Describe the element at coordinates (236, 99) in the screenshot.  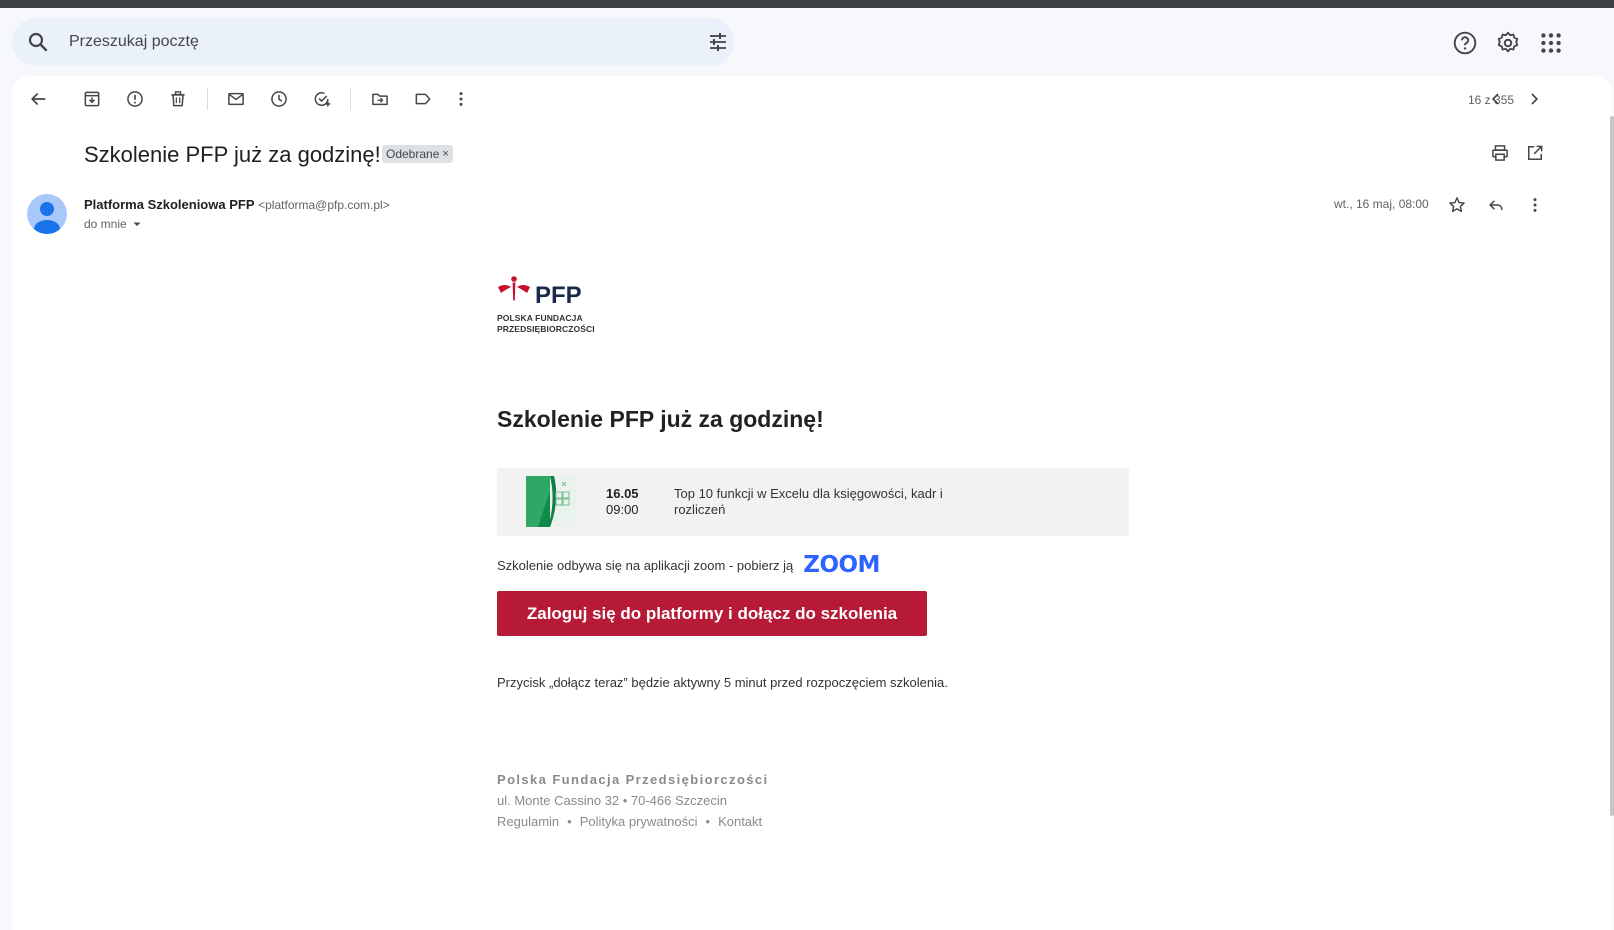
I see `mark-unread-icon` at that location.